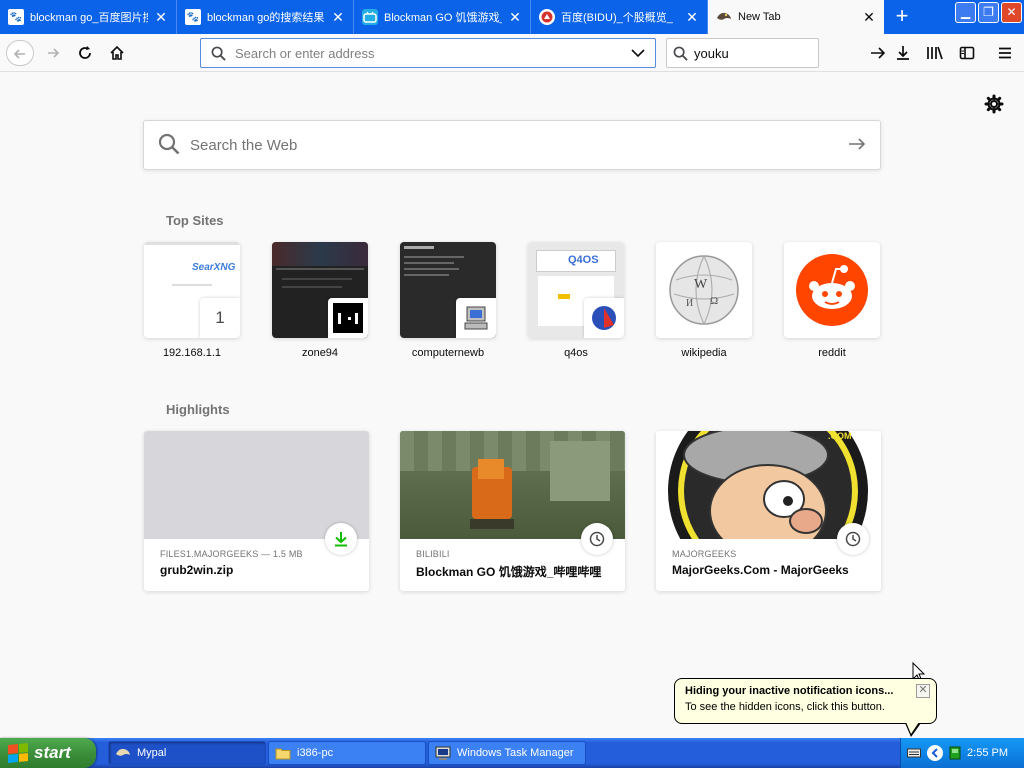 The height and width of the screenshot is (768, 1024). I want to click on tab-1: 🐾 blockman go的搜索结果 ✕, so click(265, 17).